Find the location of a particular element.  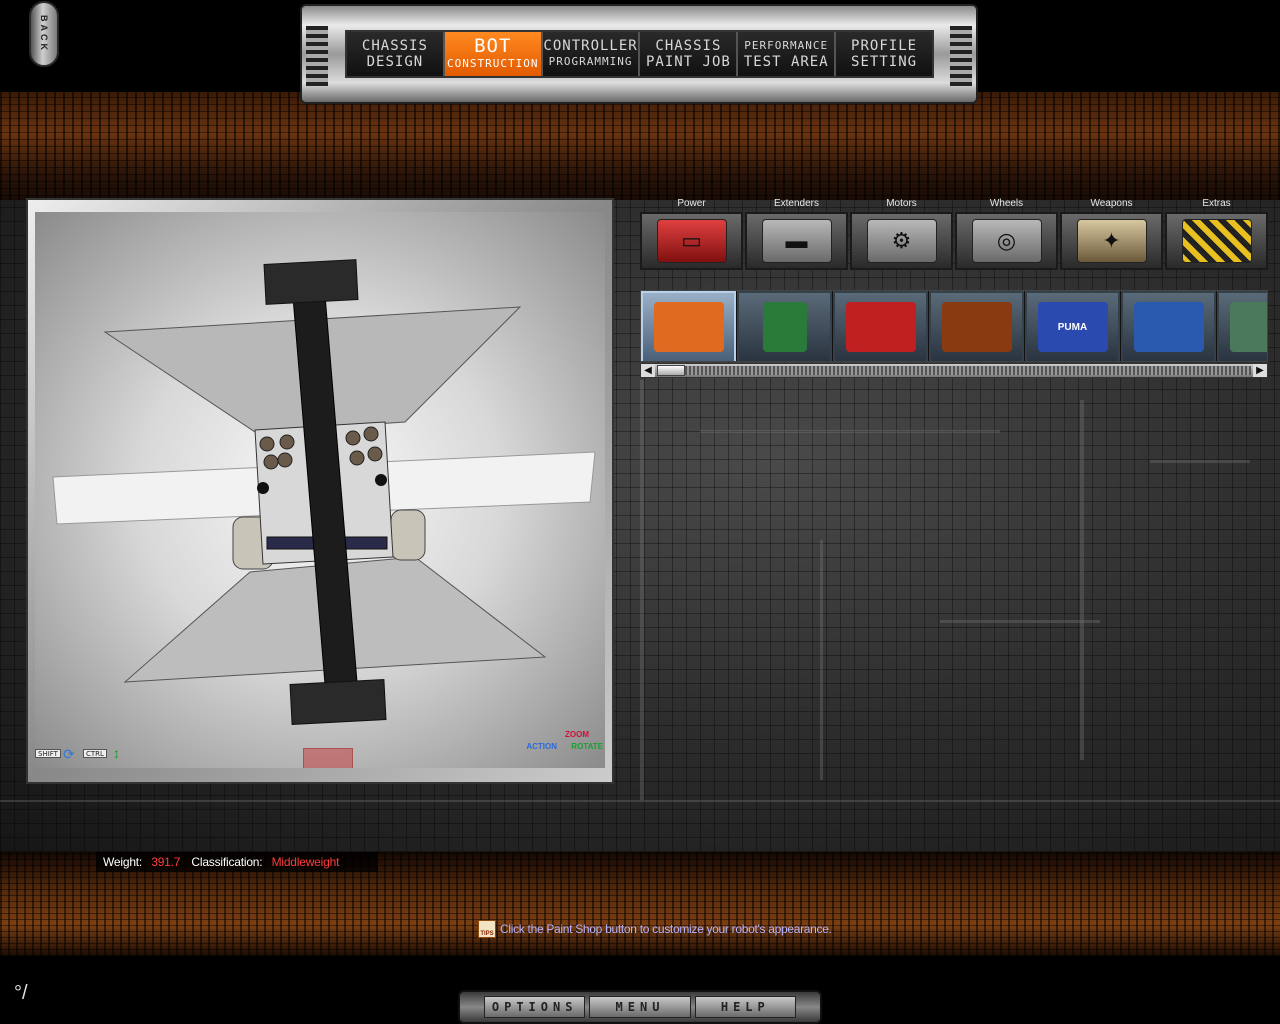

extras-hazard-icon is located at coordinates (1216, 241).